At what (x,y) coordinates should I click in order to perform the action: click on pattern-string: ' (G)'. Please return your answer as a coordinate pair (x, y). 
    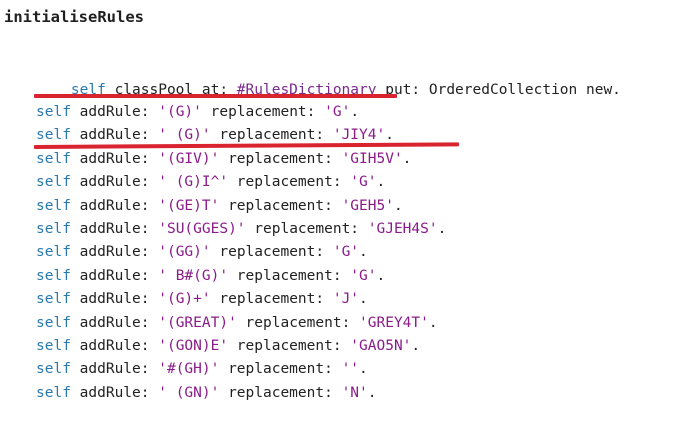
    Looking at the image, I should click on (184, 135).